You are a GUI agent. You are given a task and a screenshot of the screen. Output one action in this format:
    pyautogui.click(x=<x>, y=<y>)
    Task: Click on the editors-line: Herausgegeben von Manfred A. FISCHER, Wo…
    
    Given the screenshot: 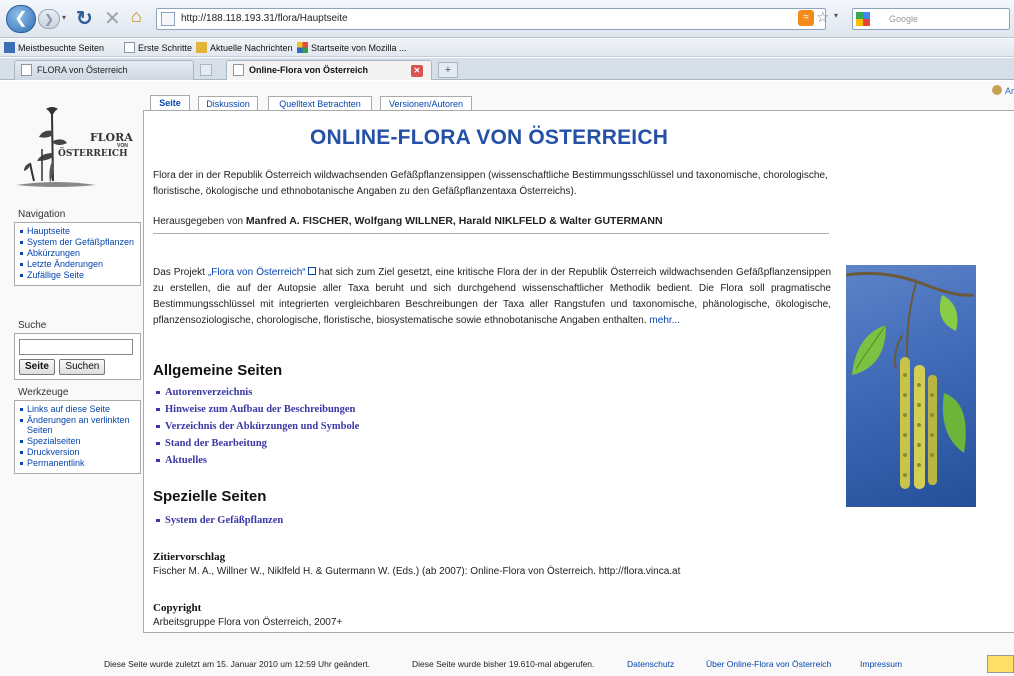 What is the action you would take?
    pyautogui.click(x=491, y=224)
    